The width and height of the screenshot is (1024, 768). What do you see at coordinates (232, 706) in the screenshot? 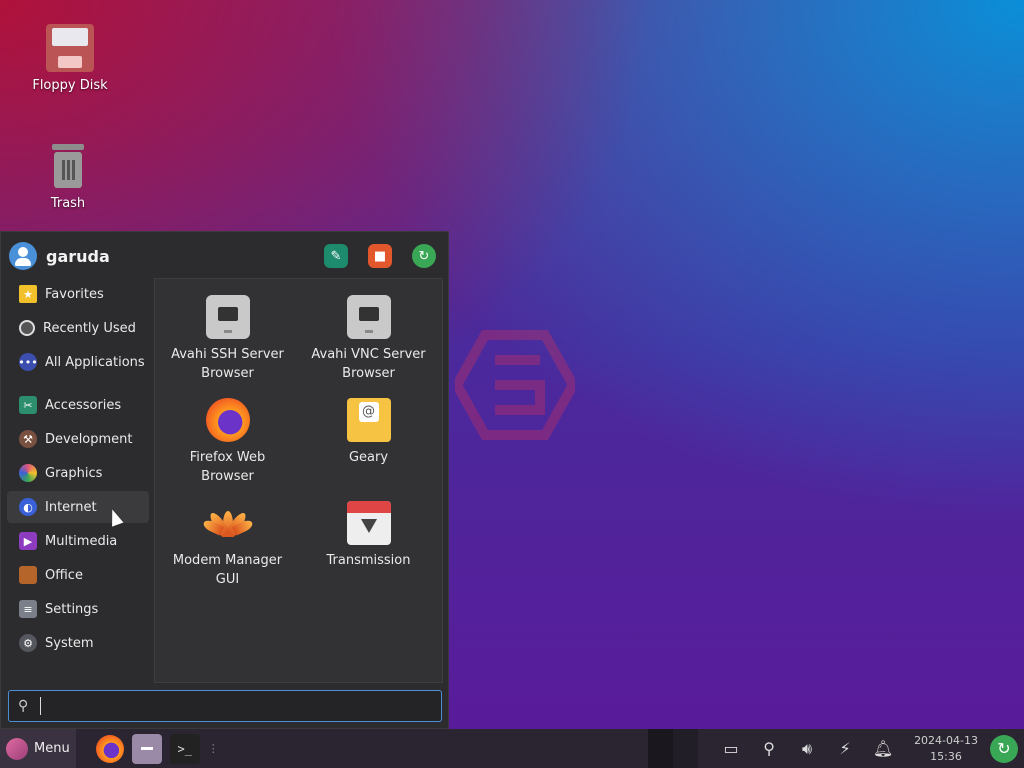
I see `search-input` at bounding box center [232, 706].